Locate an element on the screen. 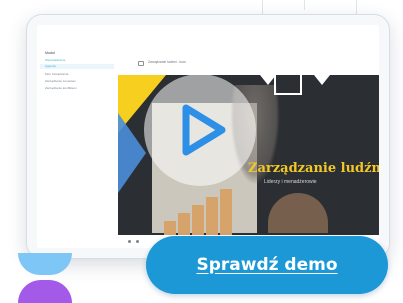 This screenshot has height=303, width=403. demo-button-label: Sprawdź demo is located at coordinates (267, 265).